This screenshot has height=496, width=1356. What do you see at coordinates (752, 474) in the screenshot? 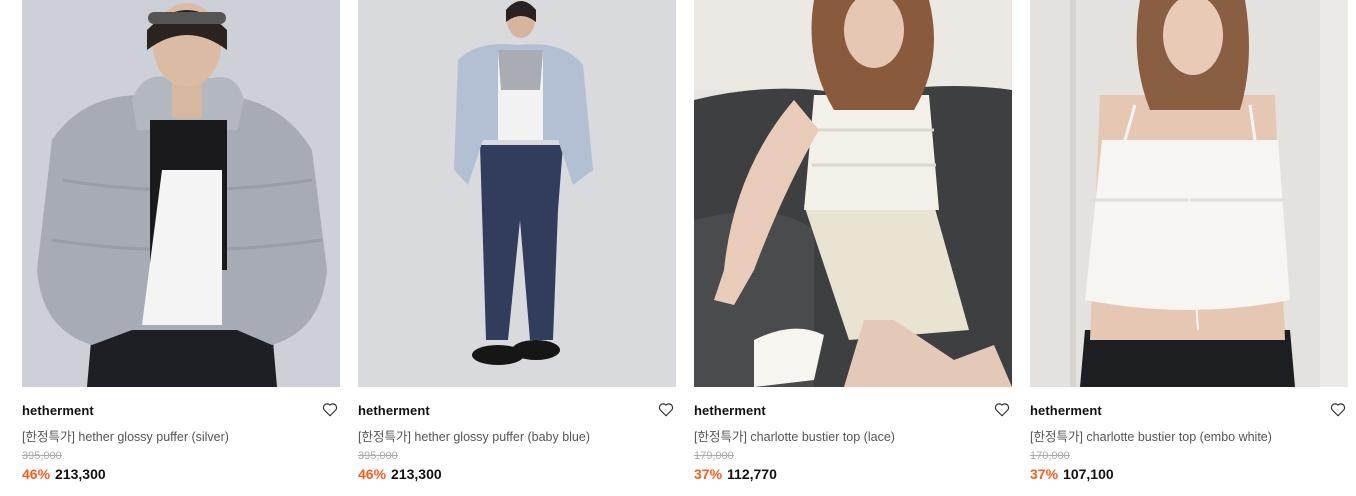
I see `sale-price: 112,770` at bounding box center [752, 474].